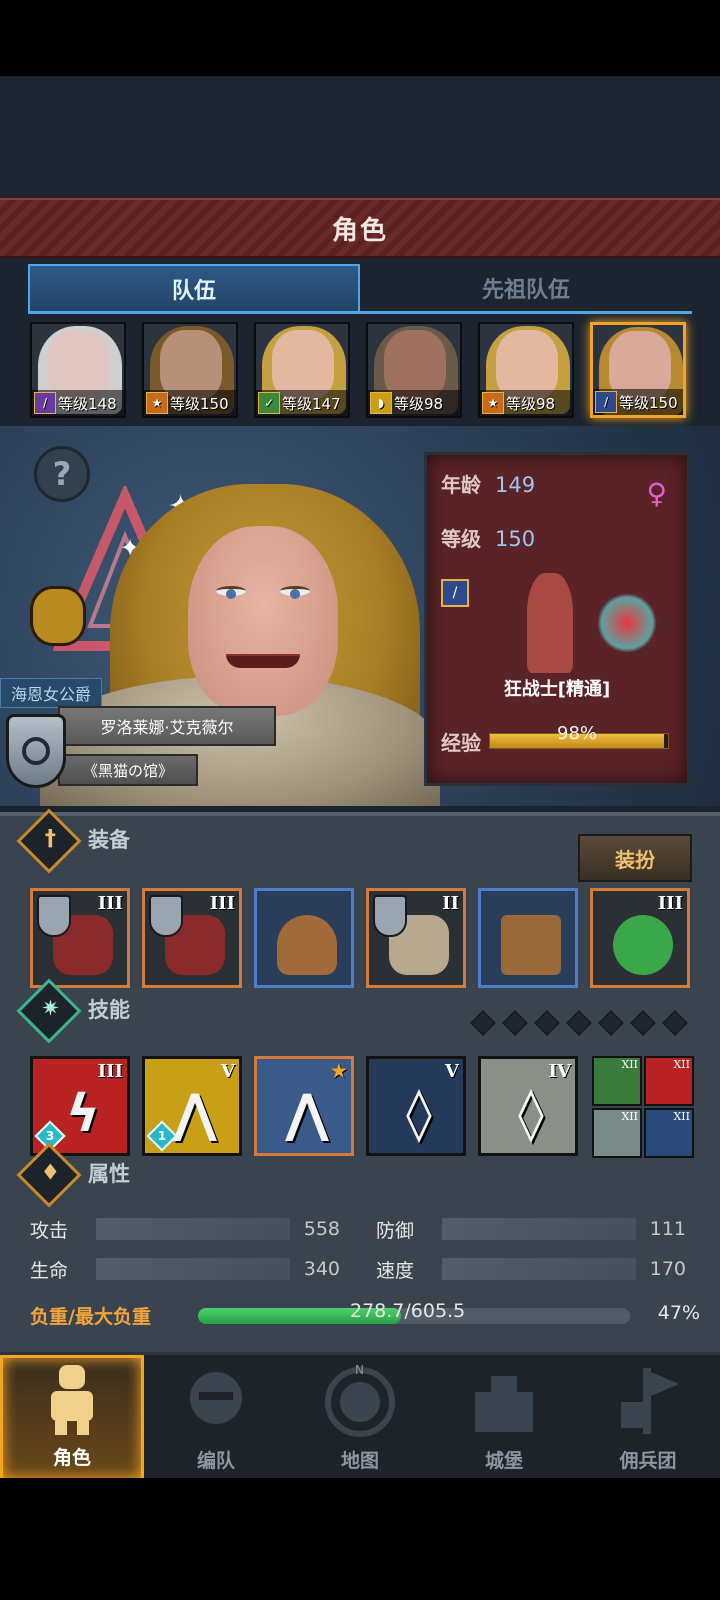  I want to click on character-portrait: ✓ 等级147, so click(302, 370).